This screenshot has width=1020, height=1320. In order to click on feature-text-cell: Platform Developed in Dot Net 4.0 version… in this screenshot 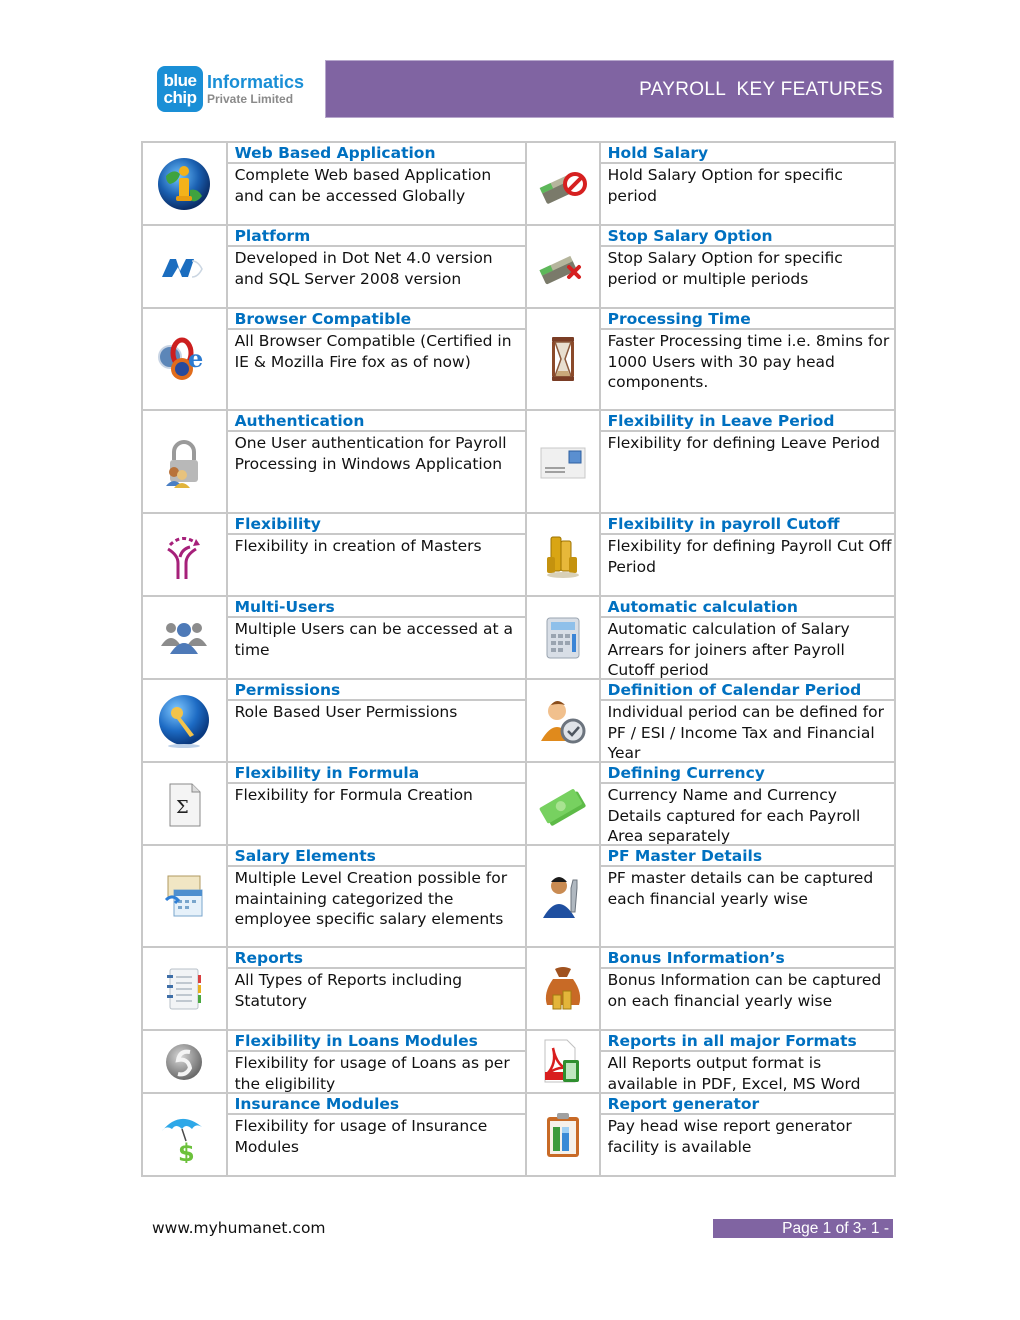, I will do `click(377, 266)`.